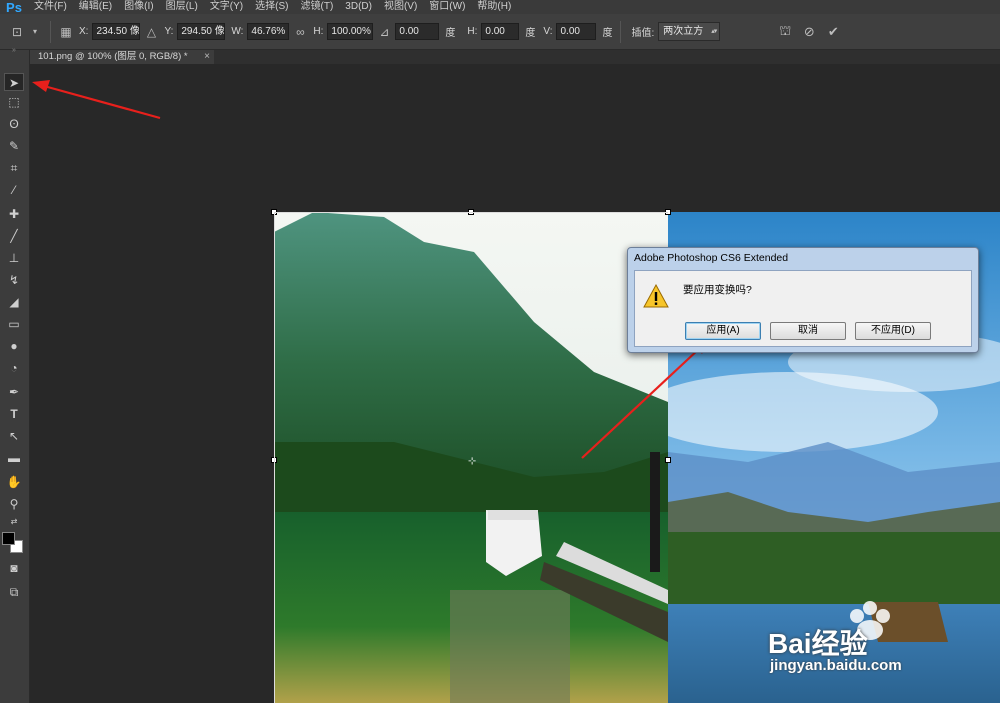 The height and width of the screenshot is (703, 1000). What do you see at coordinates (818, 643) in the screenshot?
I see `watermark-brand: Bai经验` at bounding box center [818, 643].